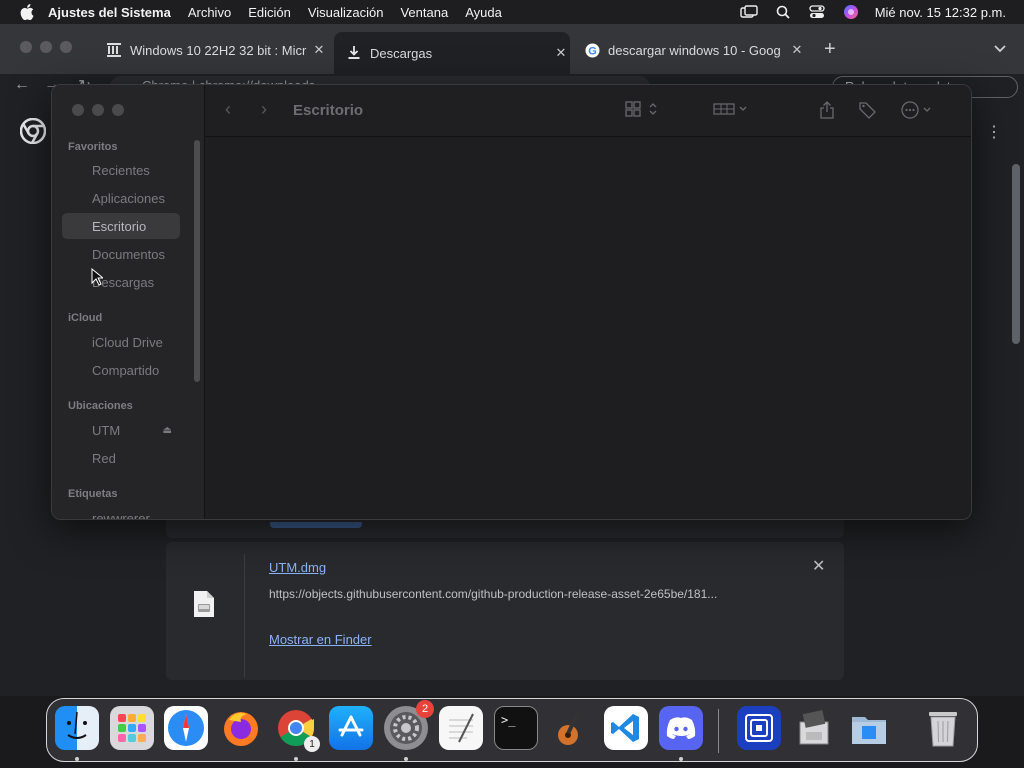  Describe the element at coordinates (312, 744) in the screenshot. I see `chrome-download-badge: 1` at that location.